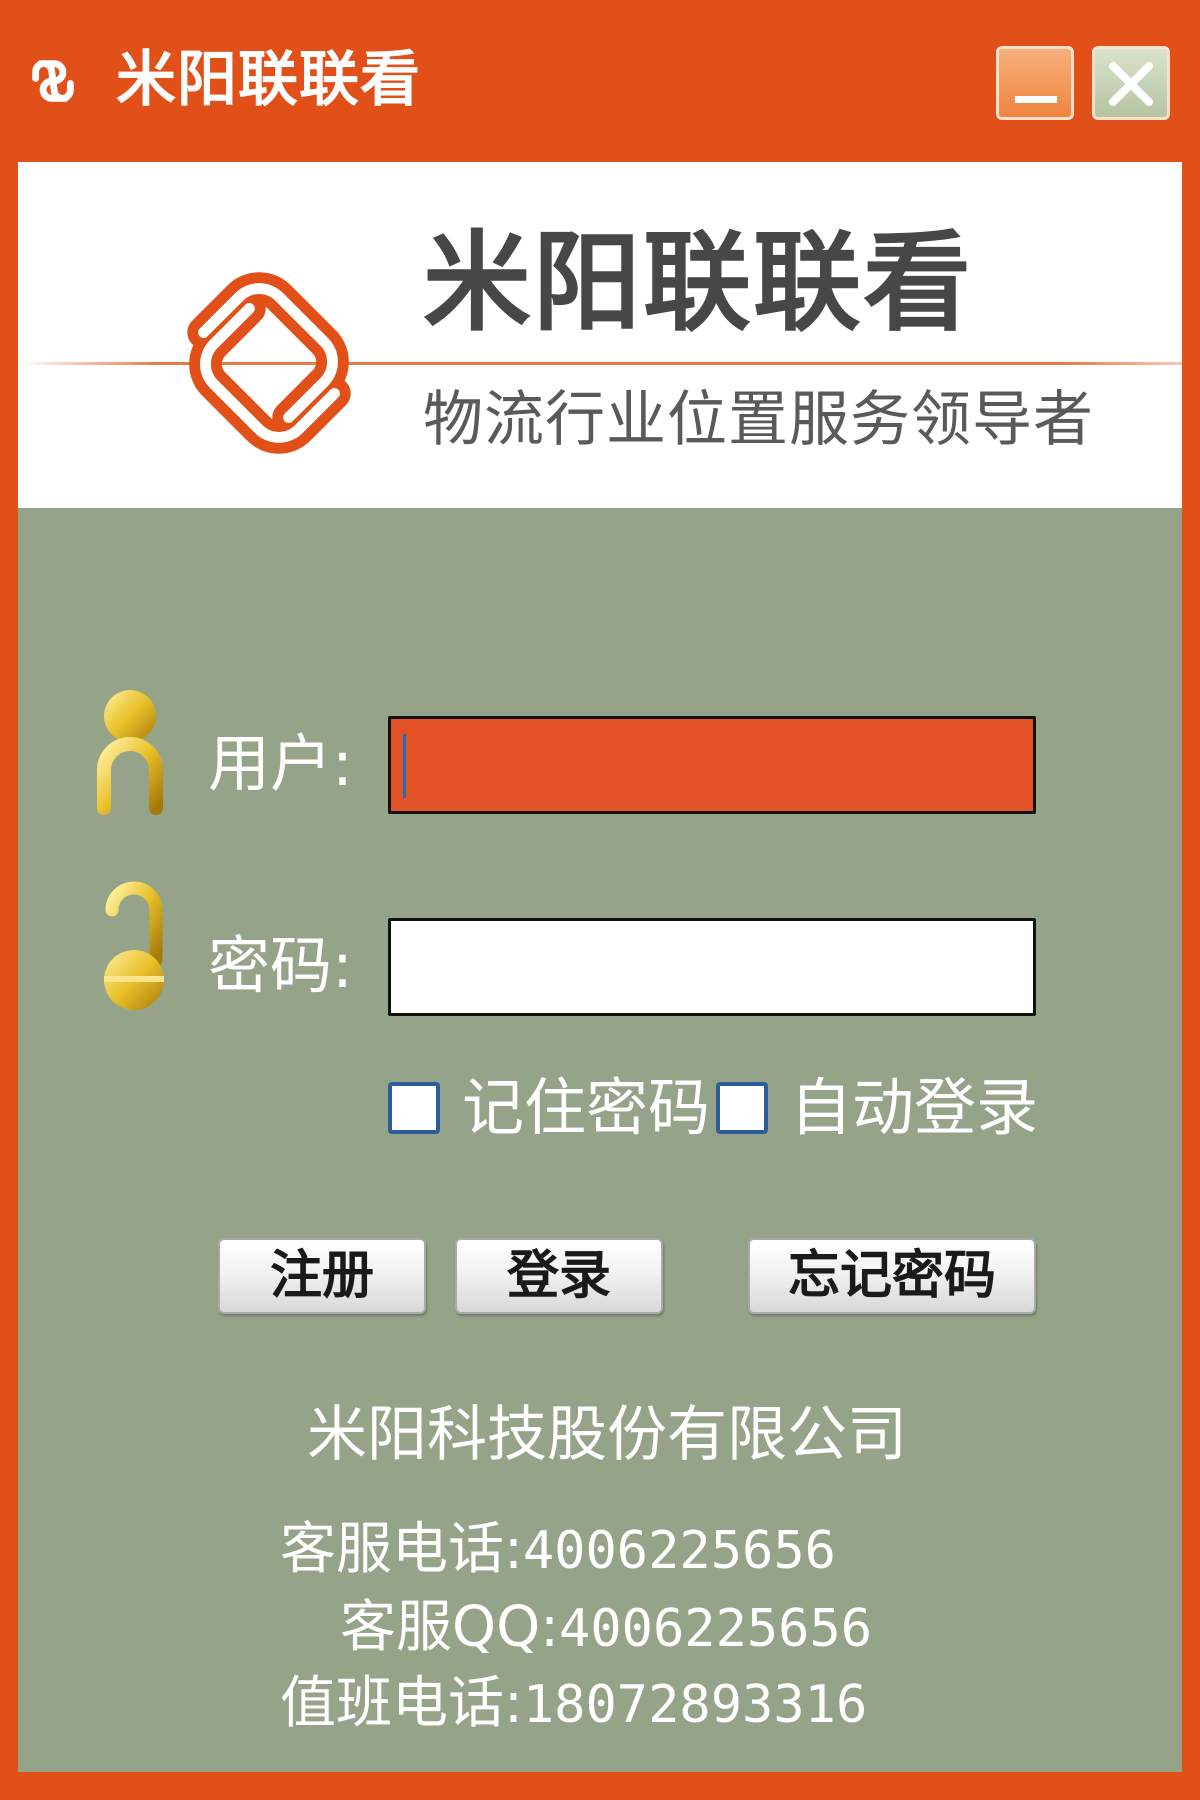  I want to click on close-button, so click(1131, 83).